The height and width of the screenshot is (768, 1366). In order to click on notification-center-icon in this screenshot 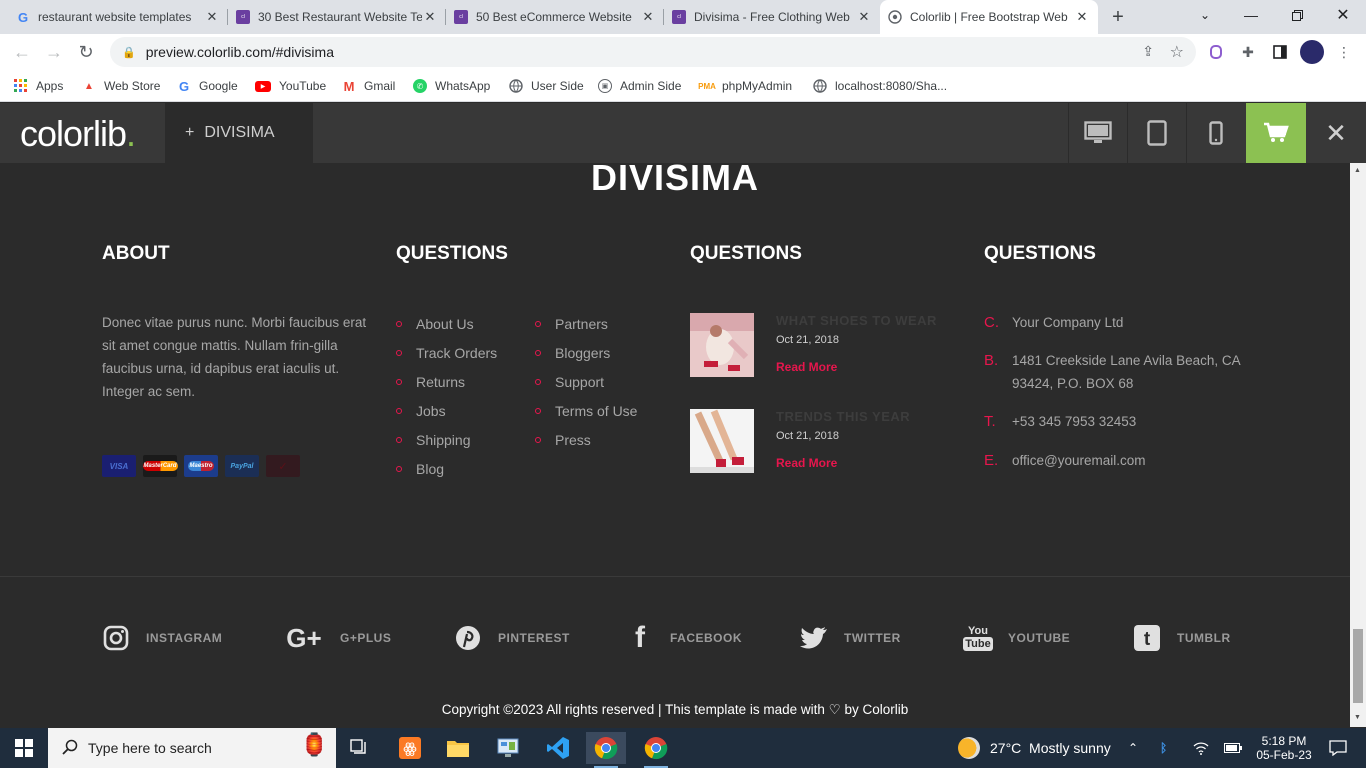, I will do `click(1338, 748)`.